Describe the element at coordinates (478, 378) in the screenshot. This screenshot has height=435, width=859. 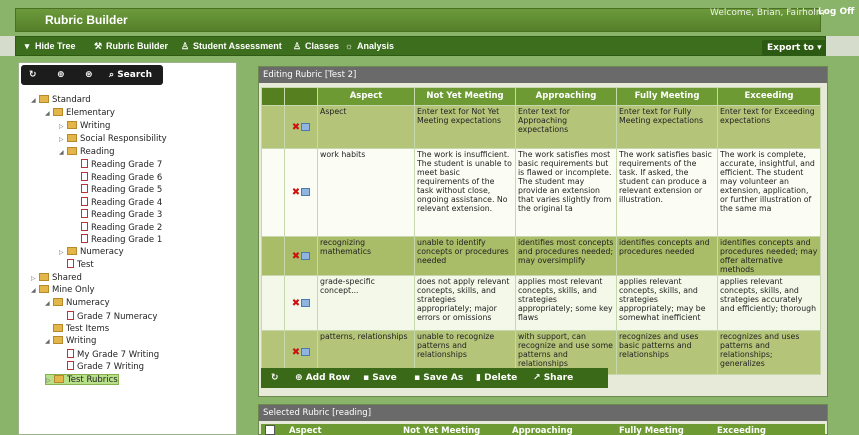
I see `trash-icon: ▮` at that location.